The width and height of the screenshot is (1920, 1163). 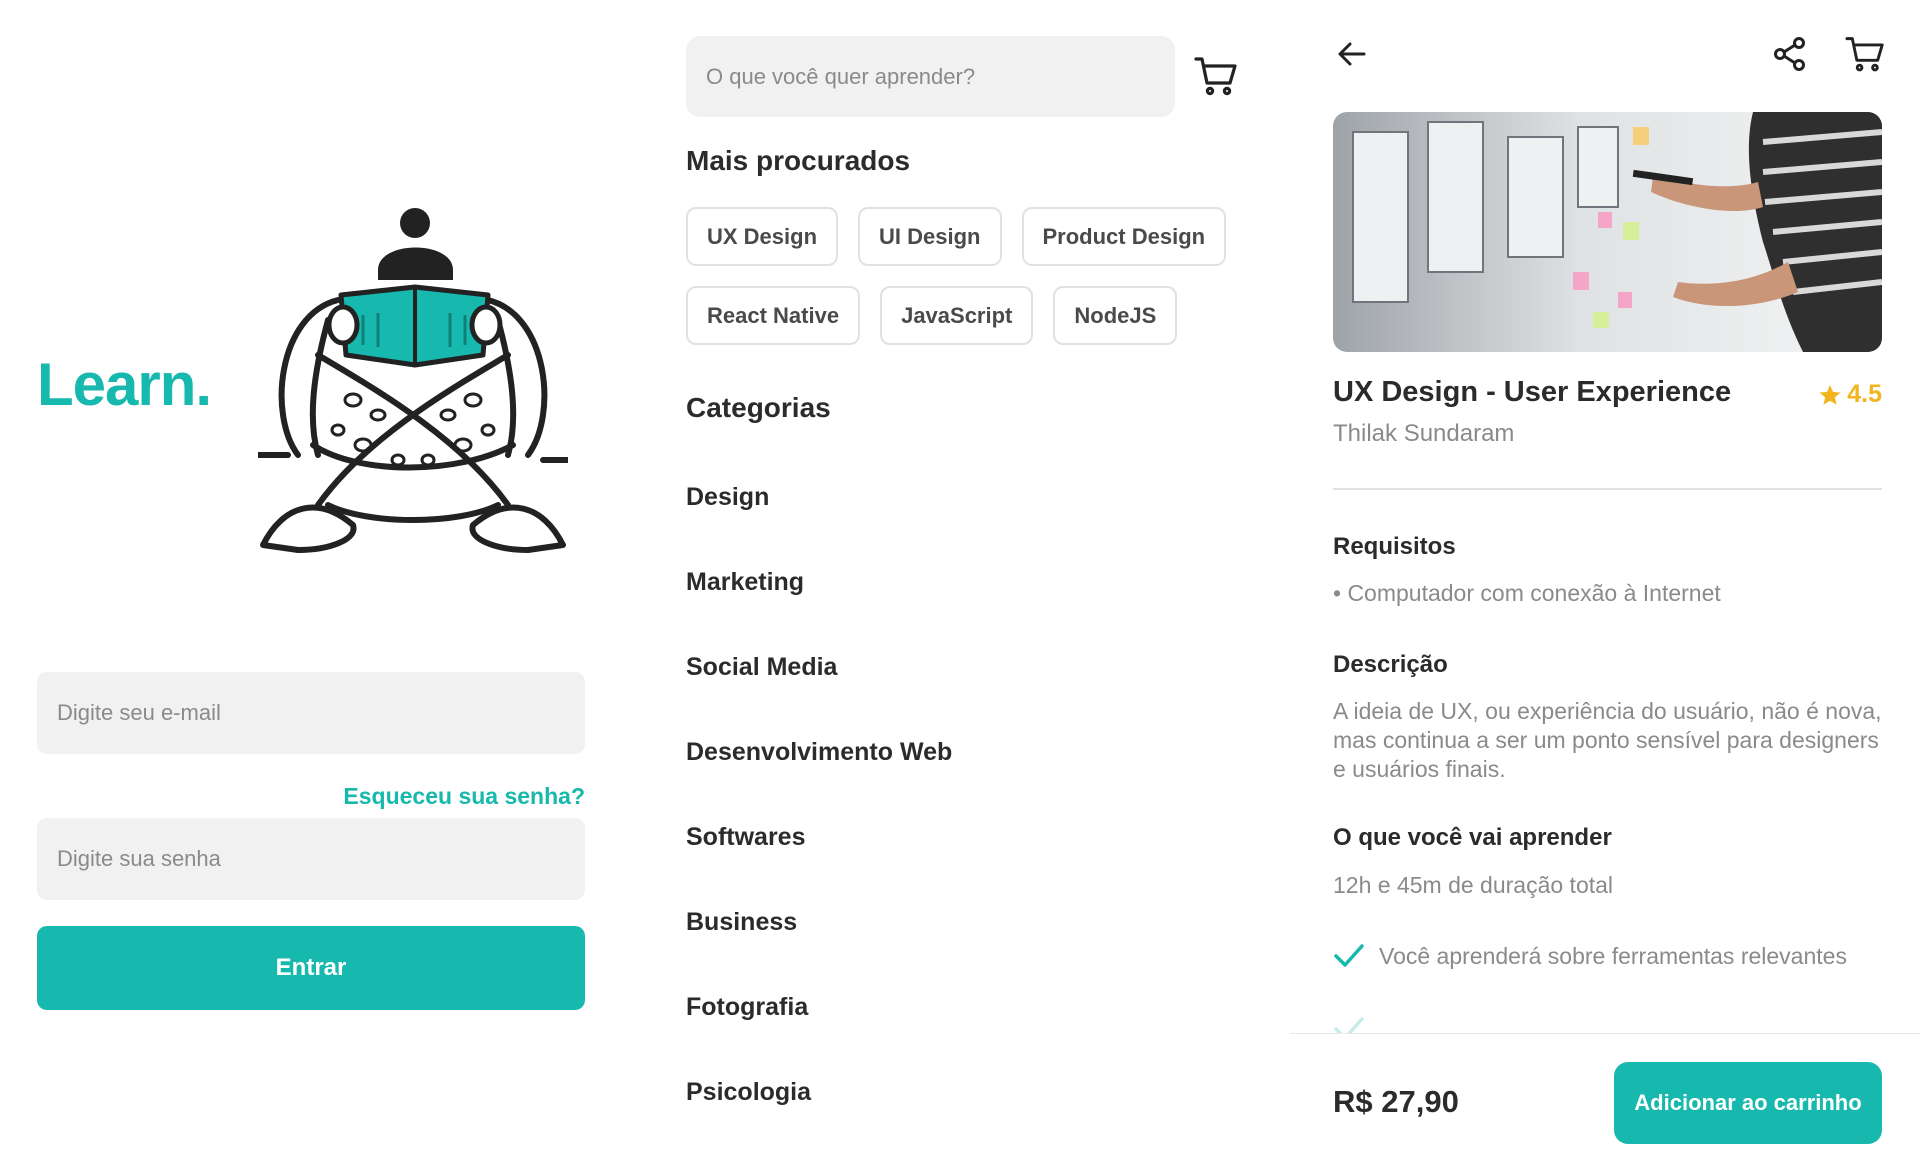 I want to click on popular-title: Mais procurados, so click(x=798, y=160).